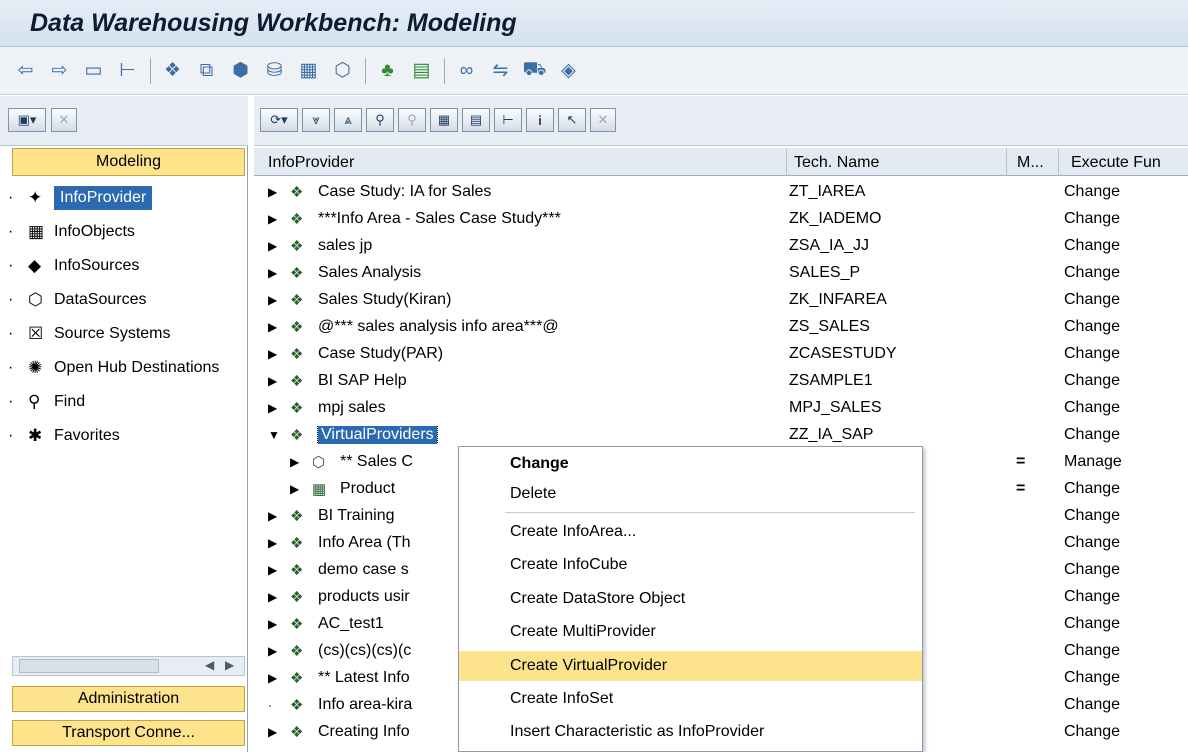  Describe the element at coordinates (89, 666) in the screenshot. I see `scrollbar-thumb` at that location.